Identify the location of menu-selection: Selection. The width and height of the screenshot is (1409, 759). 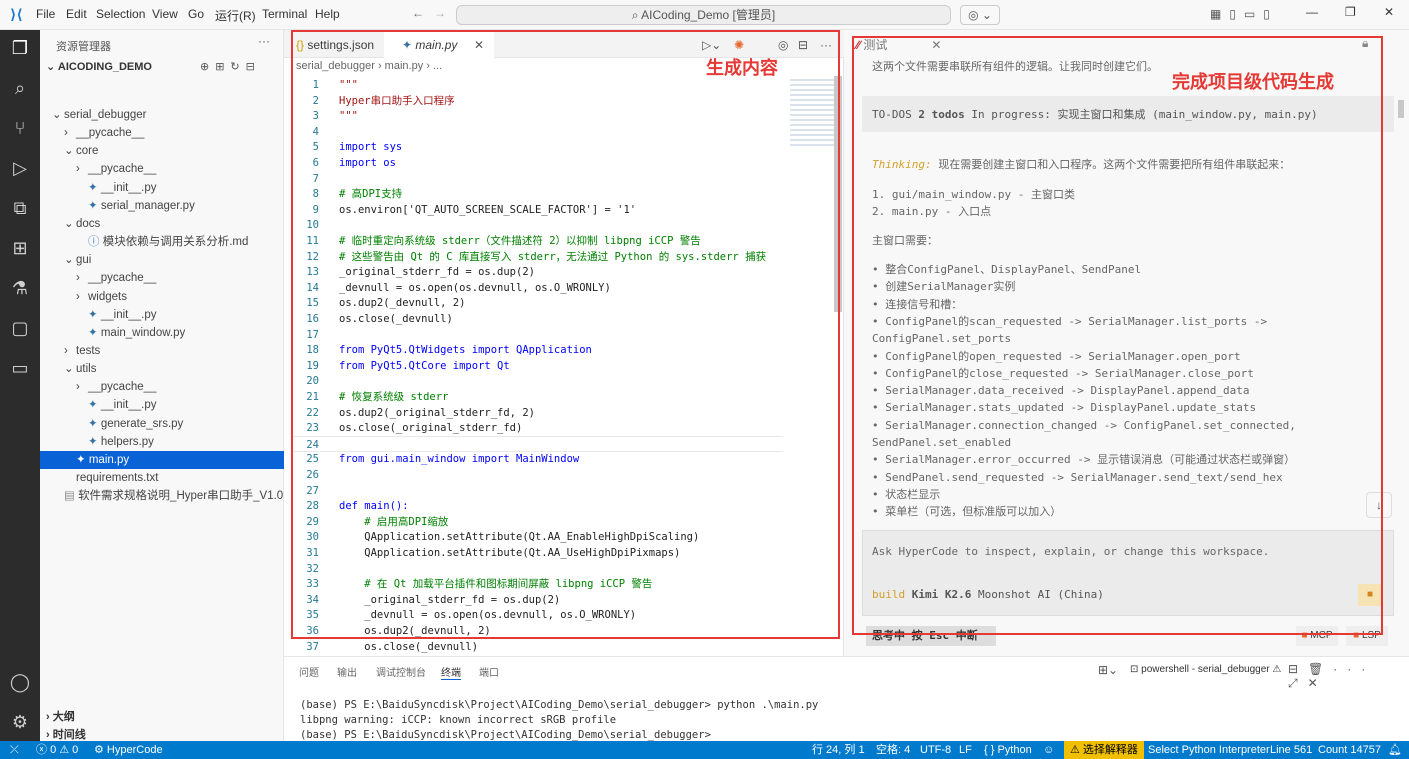
(120, 14).